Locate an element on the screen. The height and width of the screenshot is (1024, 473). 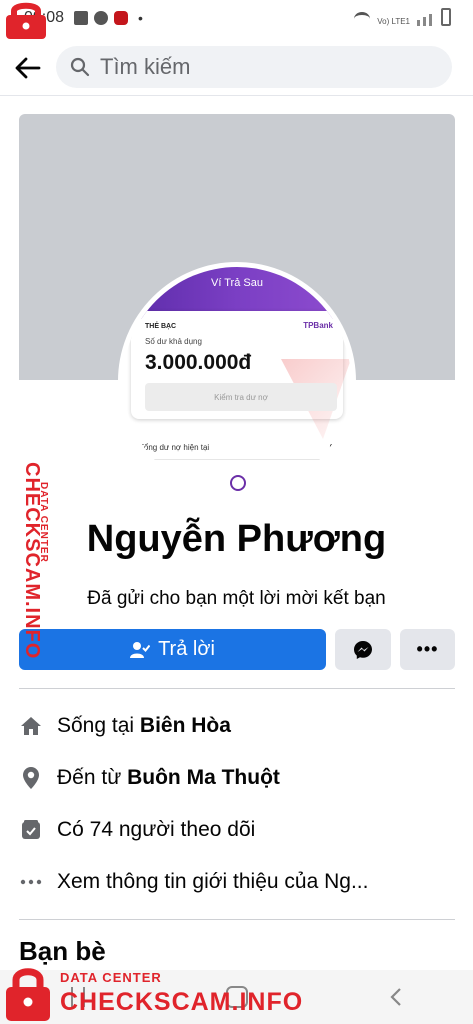
balance-amount: 3.000.000đ is located at coordinates (198, 362).